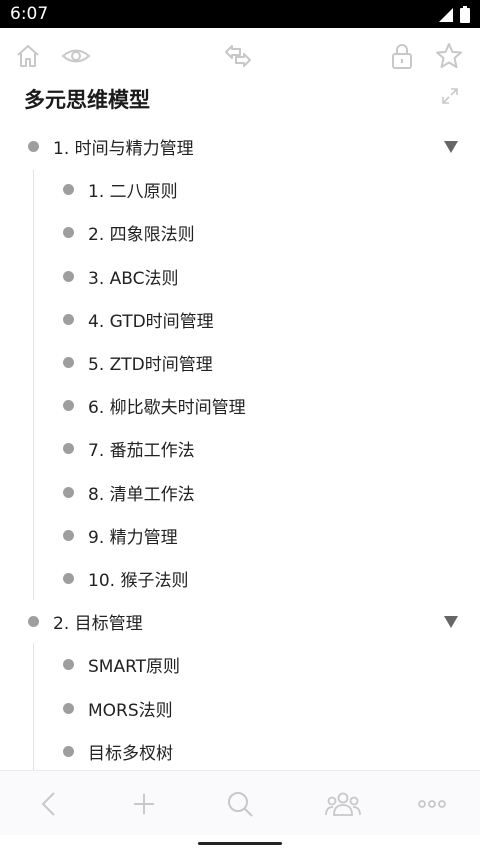 Image resolution: width=480 pixels, height=853 pixels. I want to click on outline-item: 4. GTD时间管理, so click(240, 319).